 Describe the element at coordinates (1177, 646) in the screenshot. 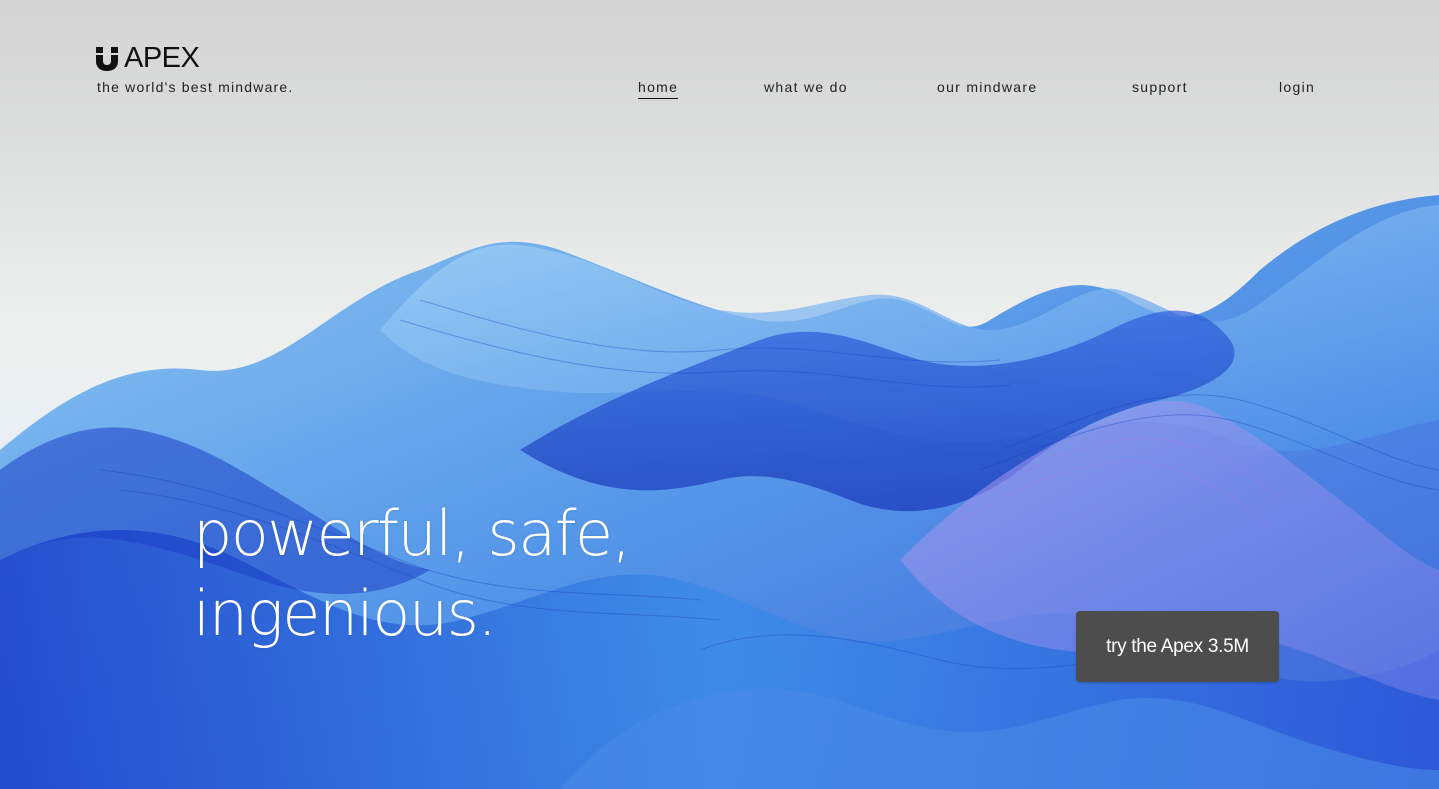

I see `try-product-button: try the Apex 3.5M` at that location.